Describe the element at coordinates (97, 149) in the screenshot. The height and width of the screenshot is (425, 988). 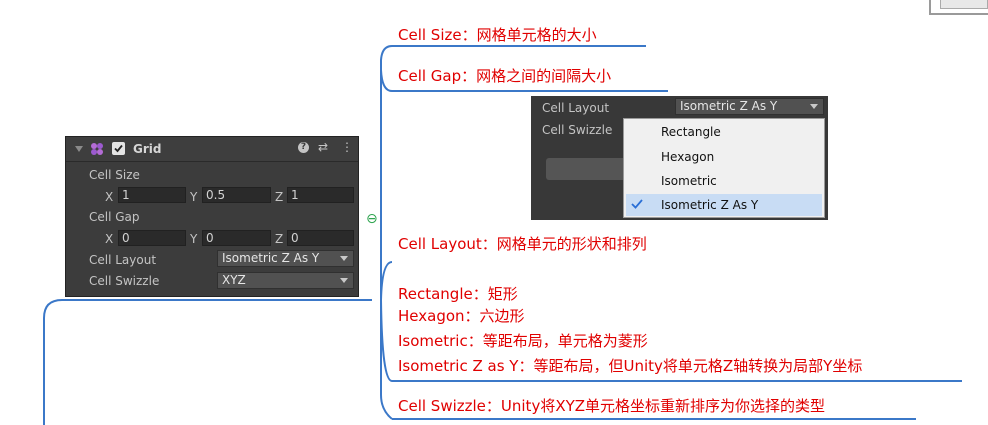
I see `grid-component-icon` at that location.